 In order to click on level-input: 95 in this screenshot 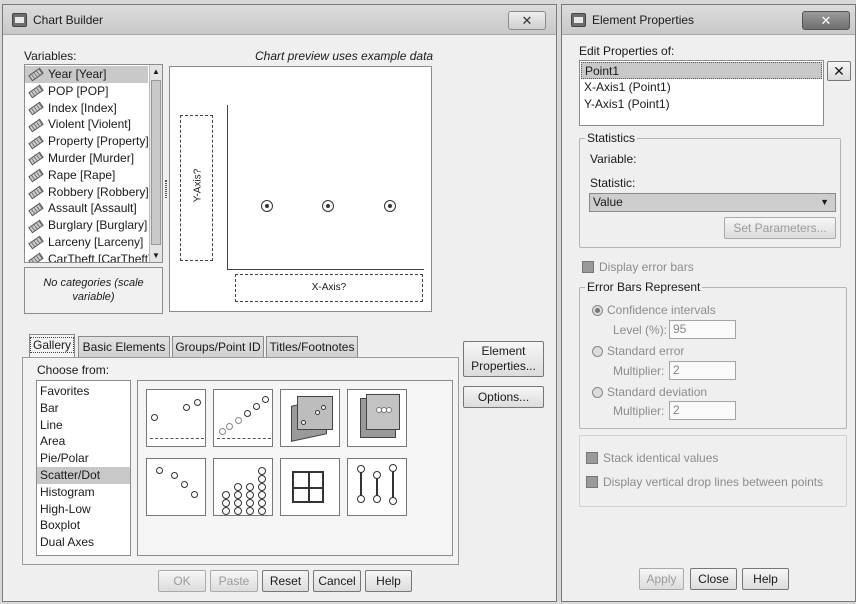, I will do `click(702, 329)`.